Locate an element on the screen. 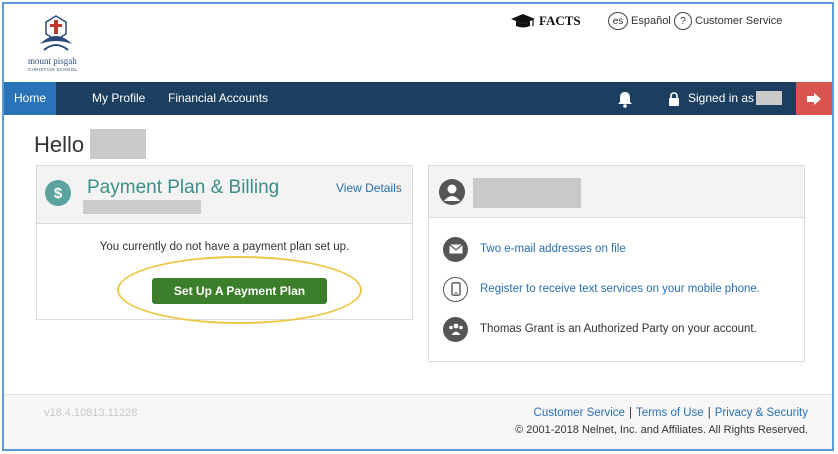 This screenshot has width=838, height=454. facts-logo: FACTS is located at coordinates (545, 21).